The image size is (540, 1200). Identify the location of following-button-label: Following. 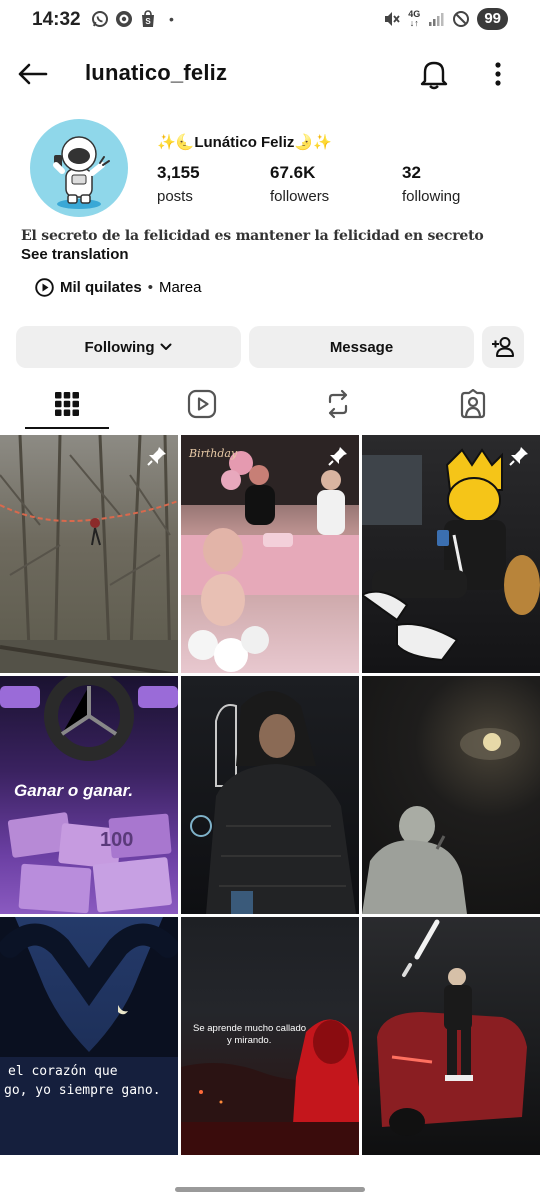
(119, 347).